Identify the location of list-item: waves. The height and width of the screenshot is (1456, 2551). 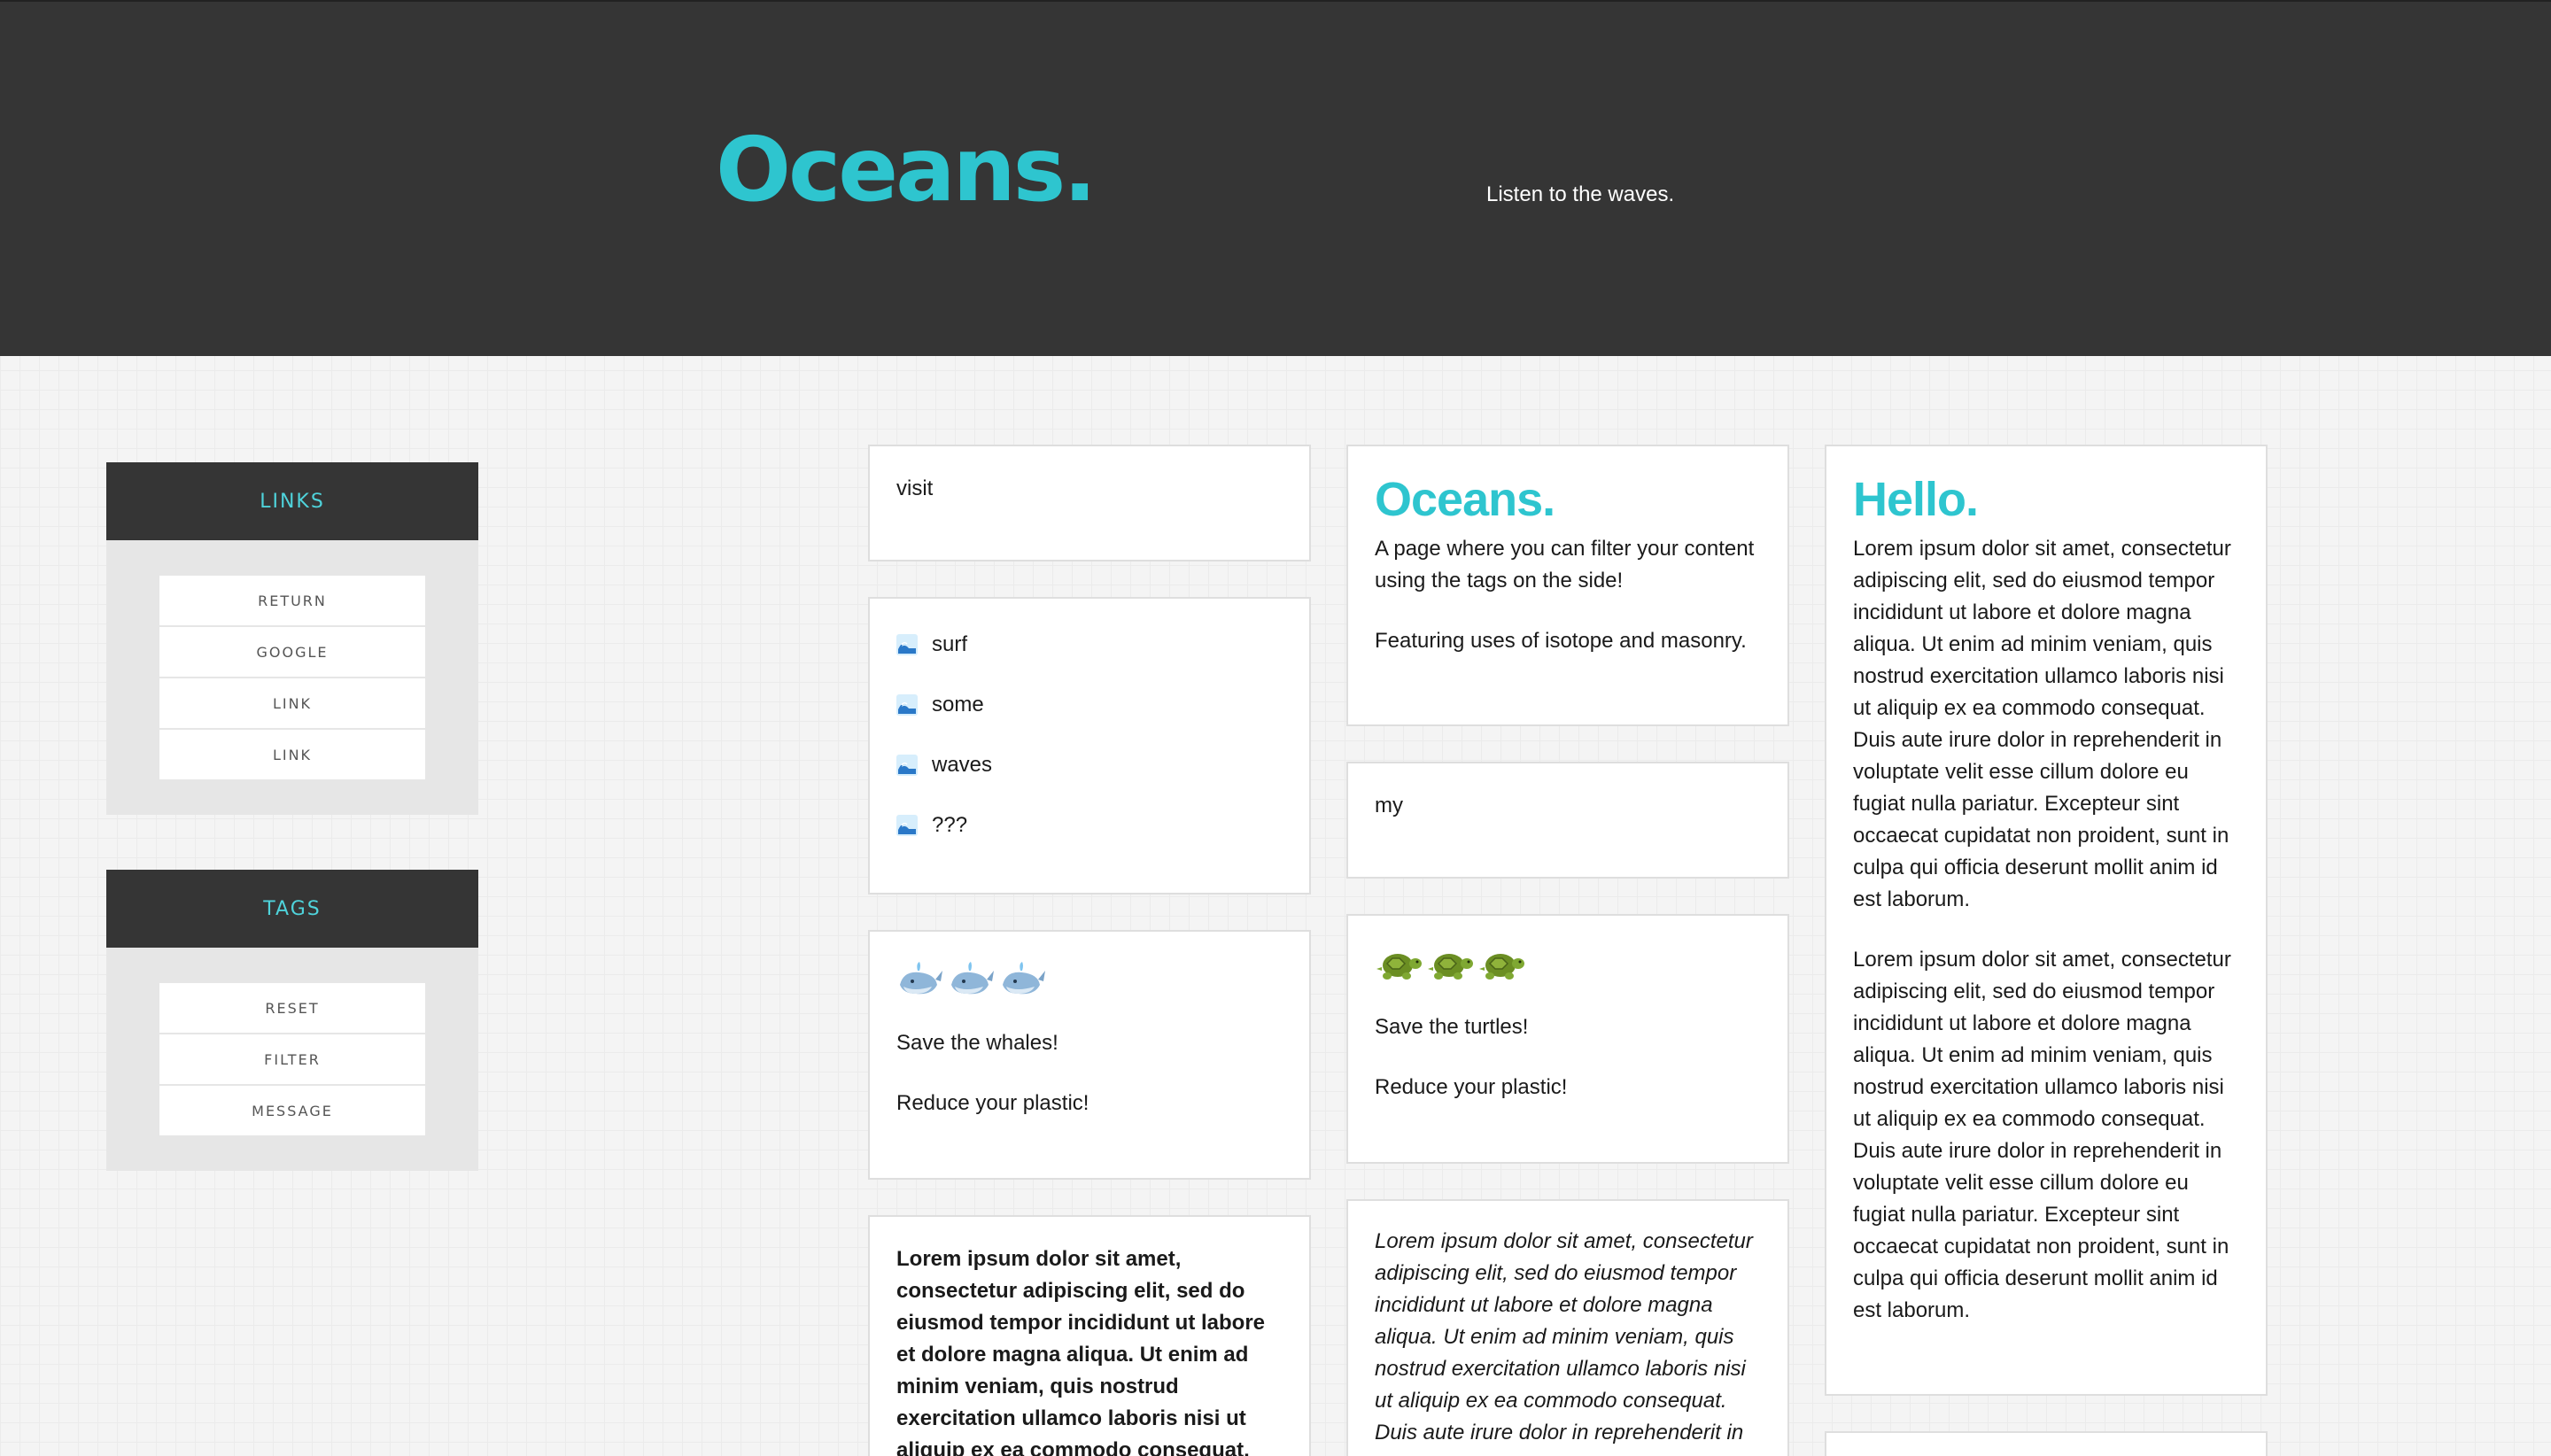
(1089, 765).